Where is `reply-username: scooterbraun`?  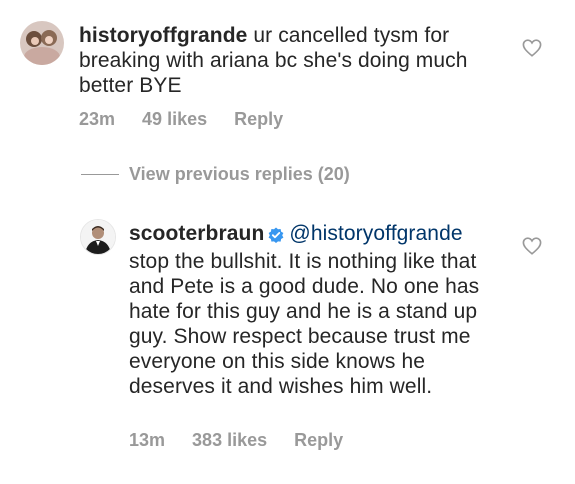 reply-username: scooterbraun is located at coordinates (196, 233).